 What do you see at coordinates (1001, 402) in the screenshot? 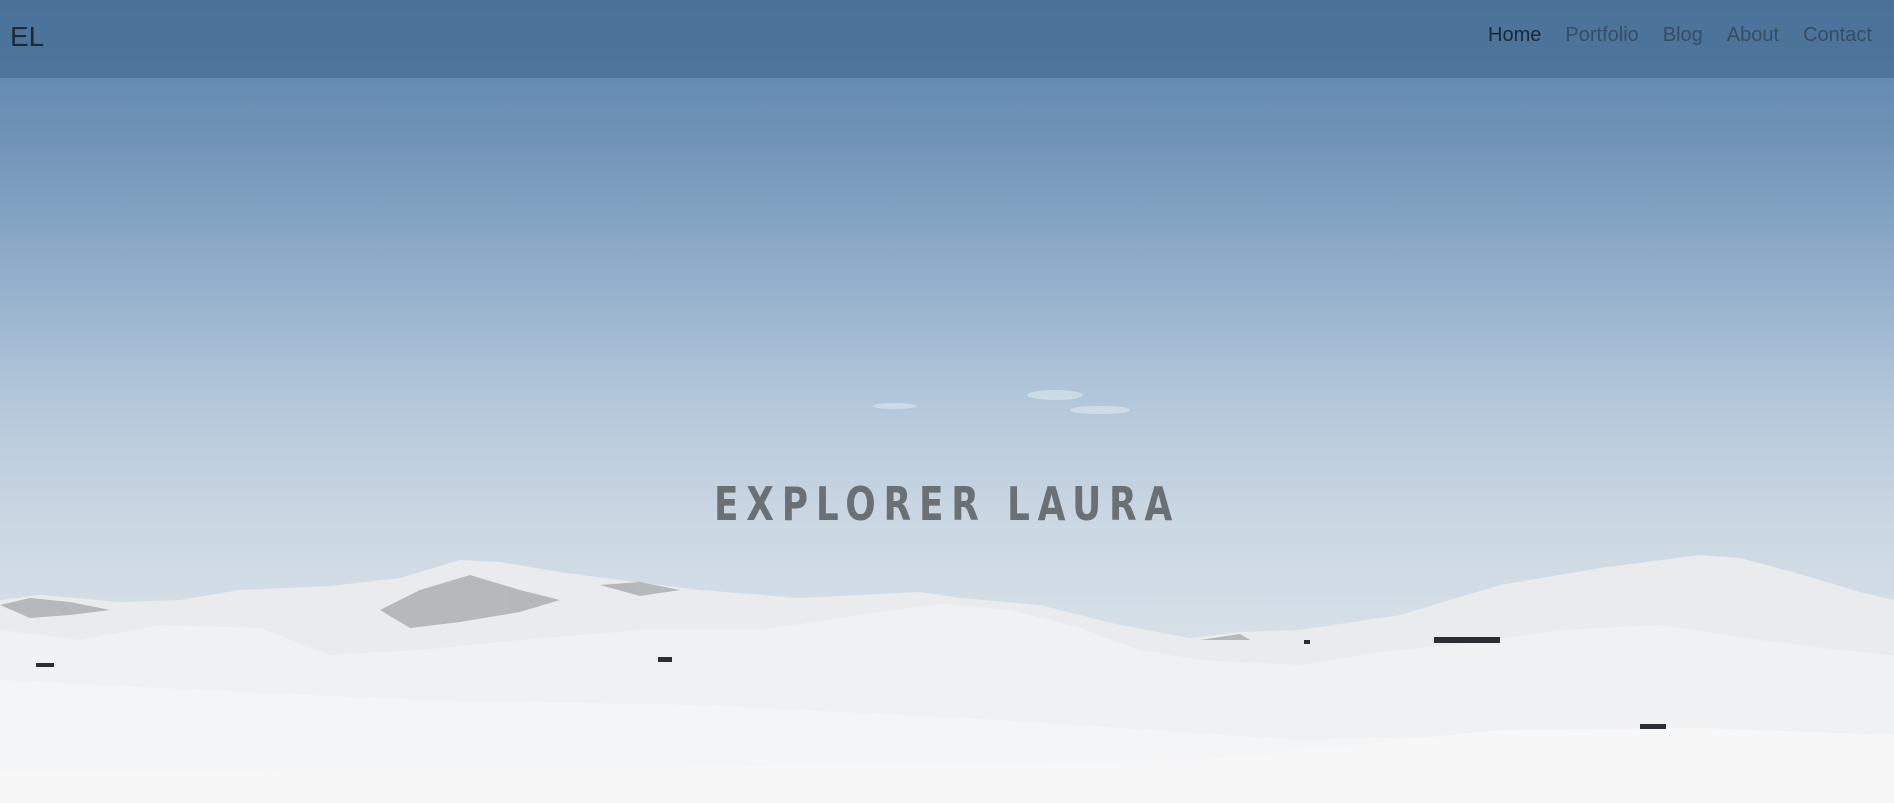
I see `clouds` at bounding box center [1001, 402].